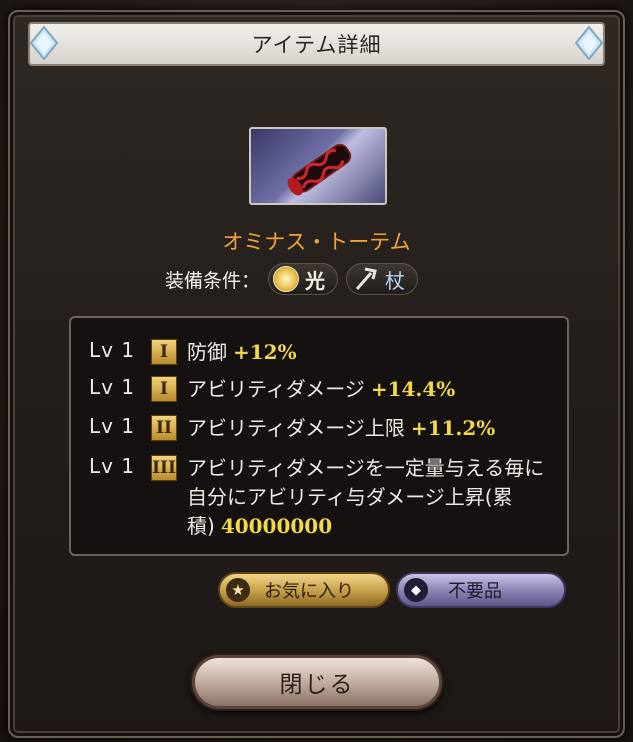  I want to click on weapon-type-label: 杖, so click(395, 280).